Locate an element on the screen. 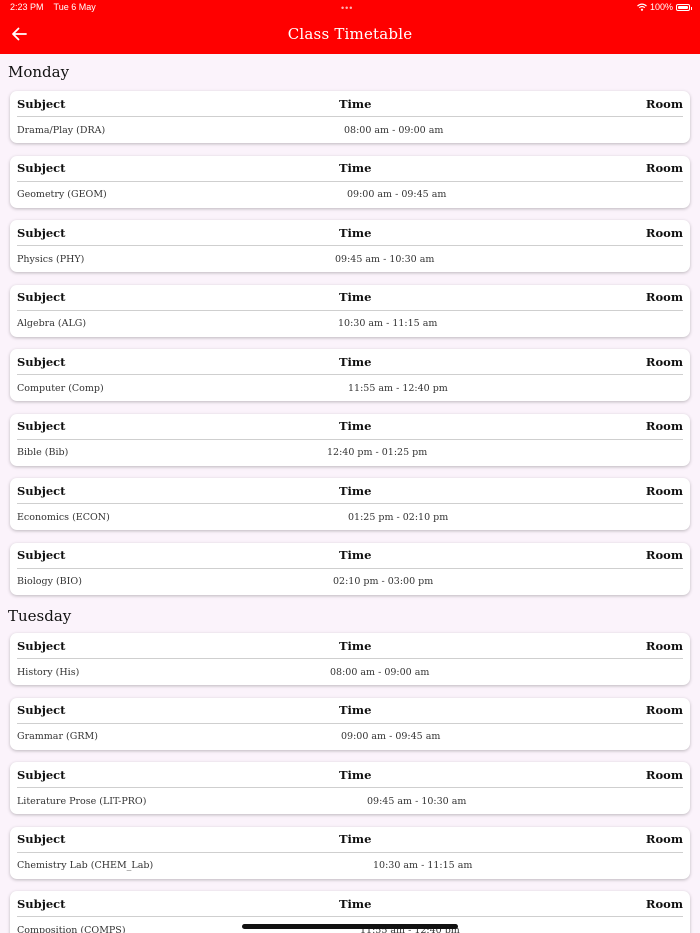 The image size is (700, 933). class-subject: Composition (COMPS) is located at coordinates (71, 928).